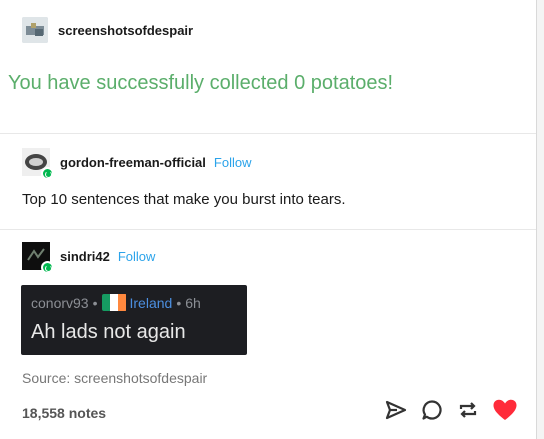  I want to click on username: screenshotsofdespair, so click(125, 30).